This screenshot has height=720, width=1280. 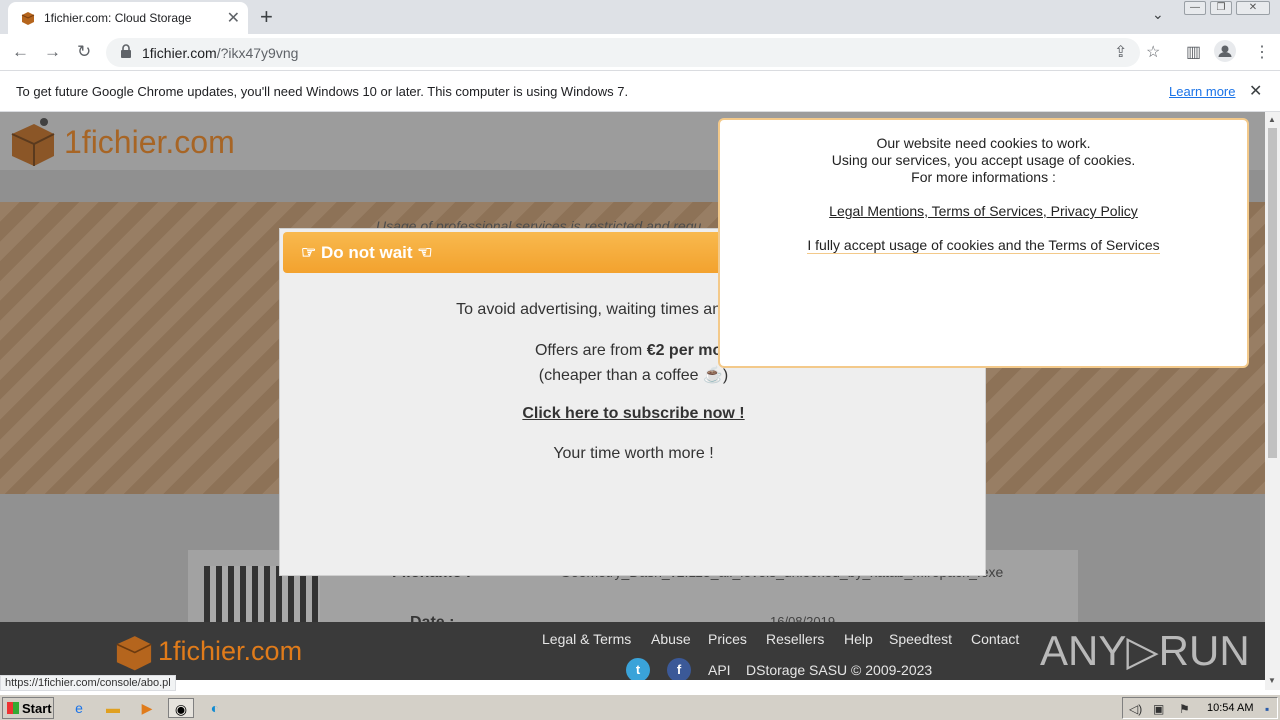 I want to click on browser-toolbar: ← → ↻ 1fichier.com/?ikx47y9vng ⇪ ☆ ▥ ⋮, so click(x=640, y=52).